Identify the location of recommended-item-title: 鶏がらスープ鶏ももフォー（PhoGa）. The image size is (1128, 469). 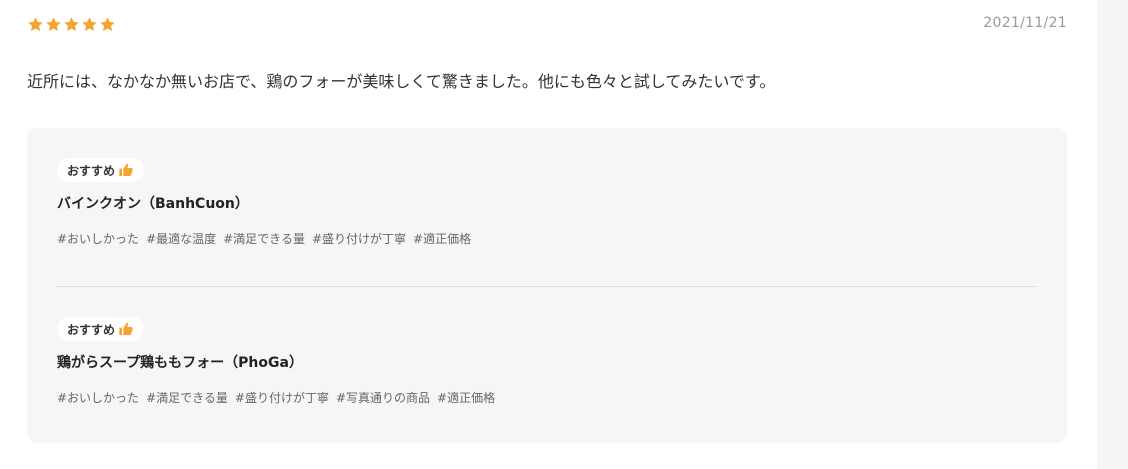
(180, 363).